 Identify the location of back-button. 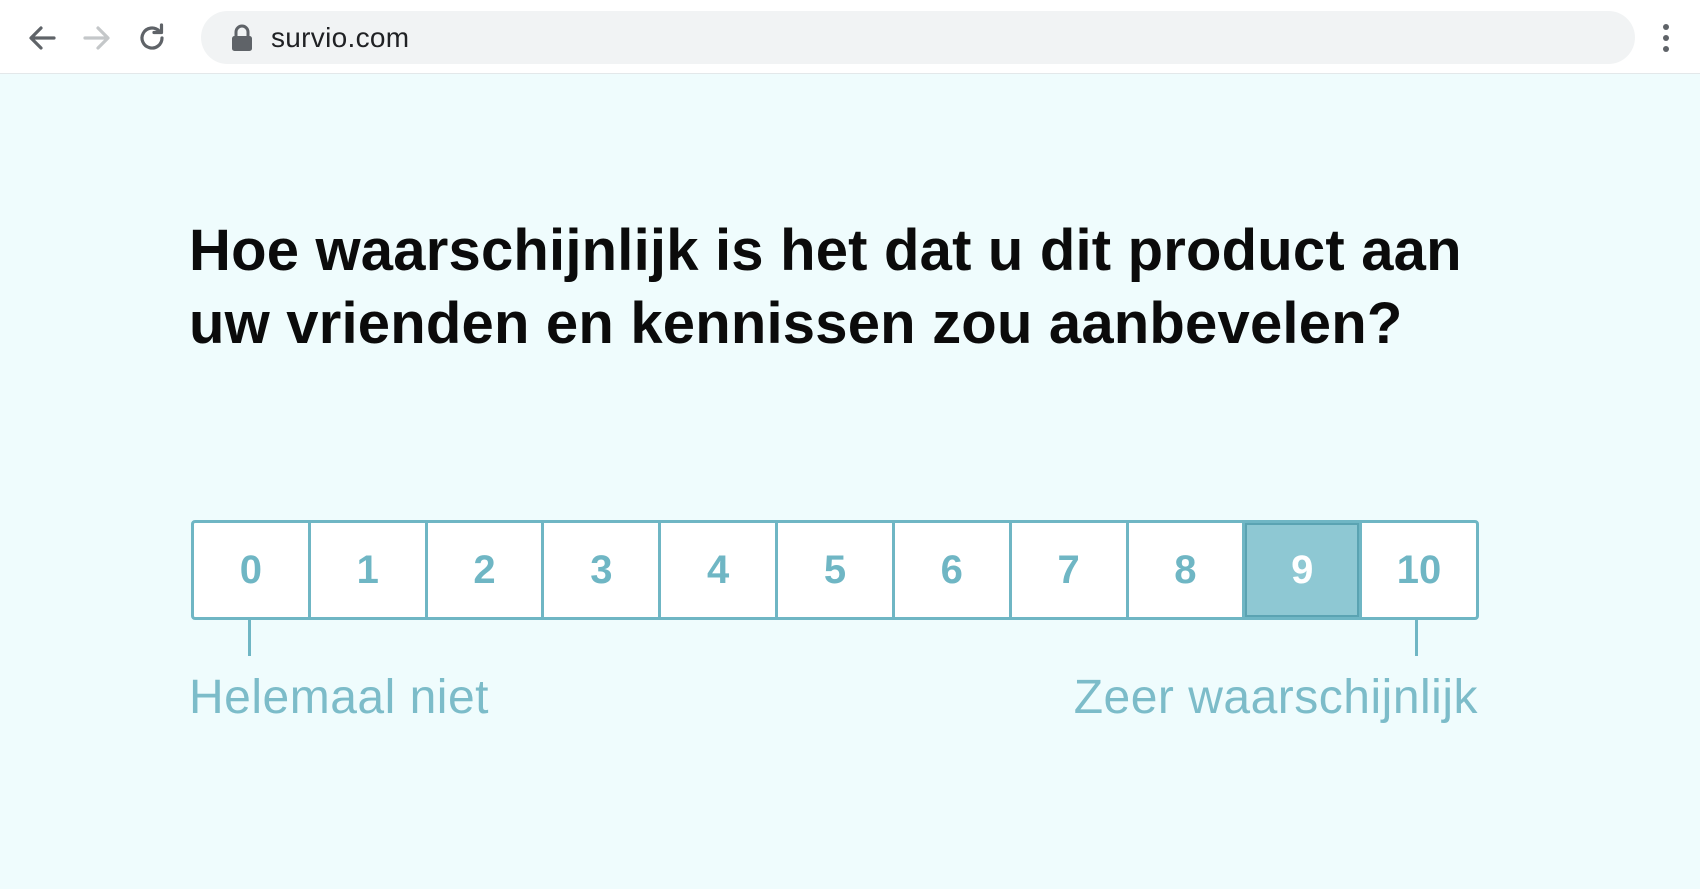
(42, 38).